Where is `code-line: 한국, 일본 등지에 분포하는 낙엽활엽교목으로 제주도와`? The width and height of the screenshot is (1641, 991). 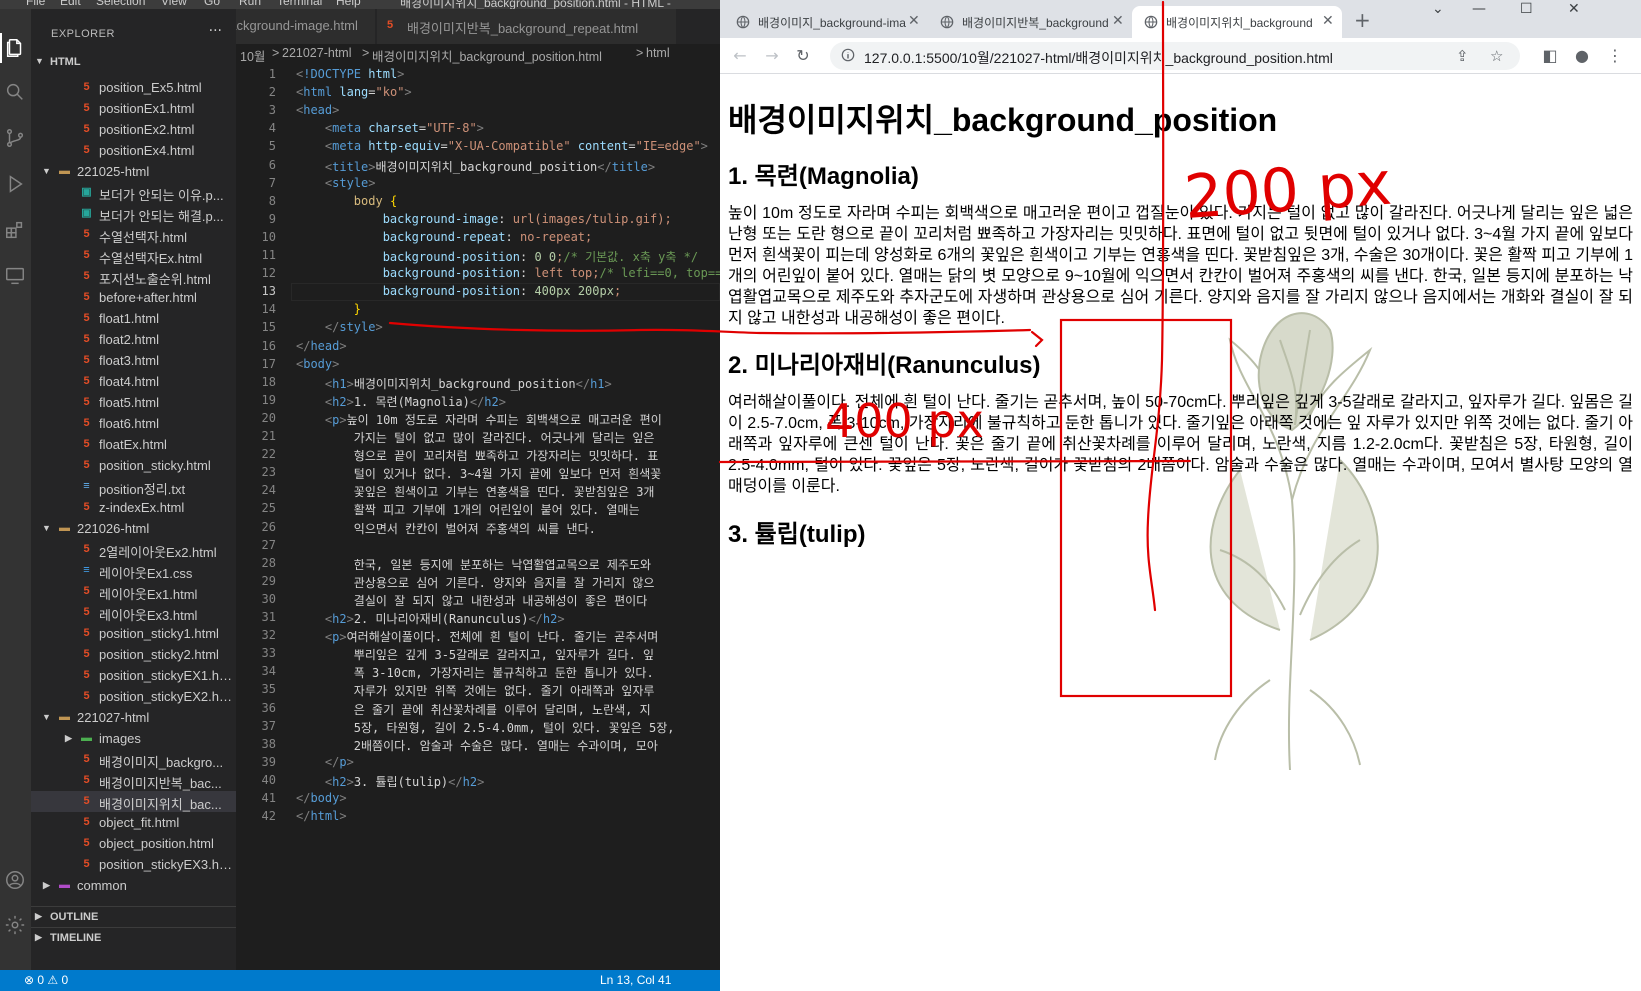 code-line: 한국, 일본 등지에 분포하는 낙엽활엽교목으로 제주도와 is located at coordinates (473, 564).